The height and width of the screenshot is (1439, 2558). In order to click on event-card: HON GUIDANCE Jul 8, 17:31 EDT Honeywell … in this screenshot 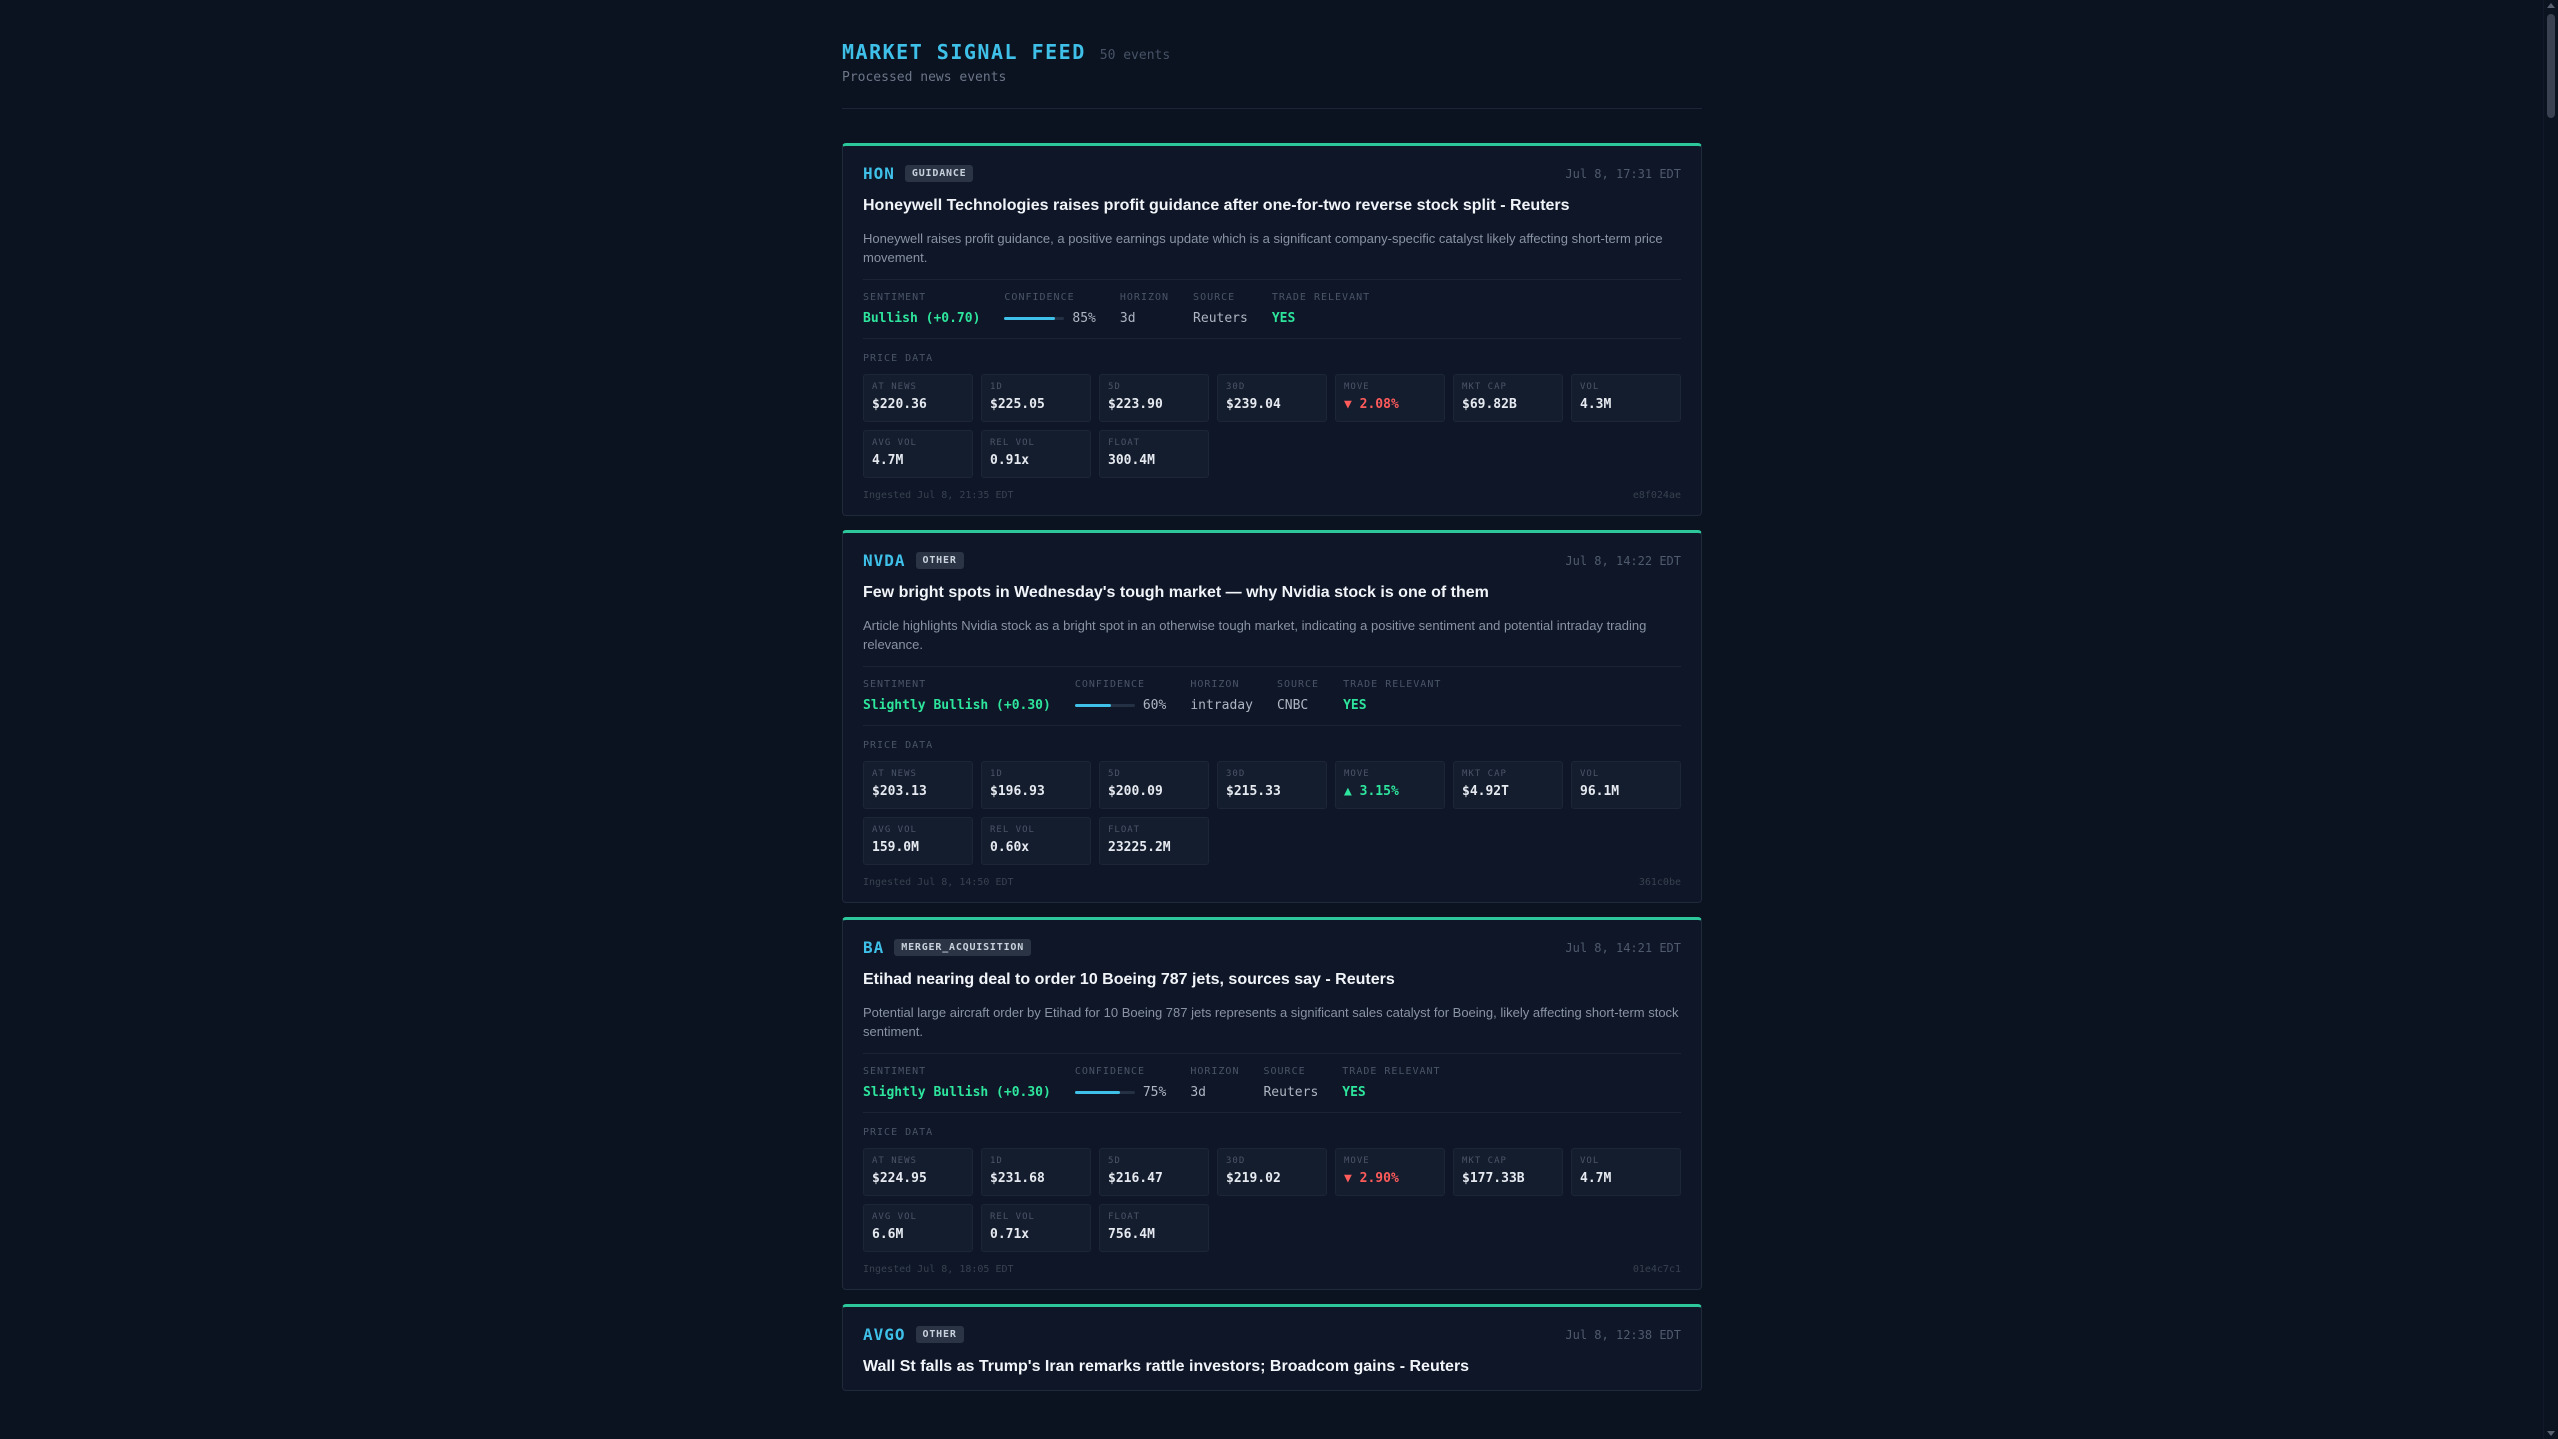, I will do `click(1272, 329)`.